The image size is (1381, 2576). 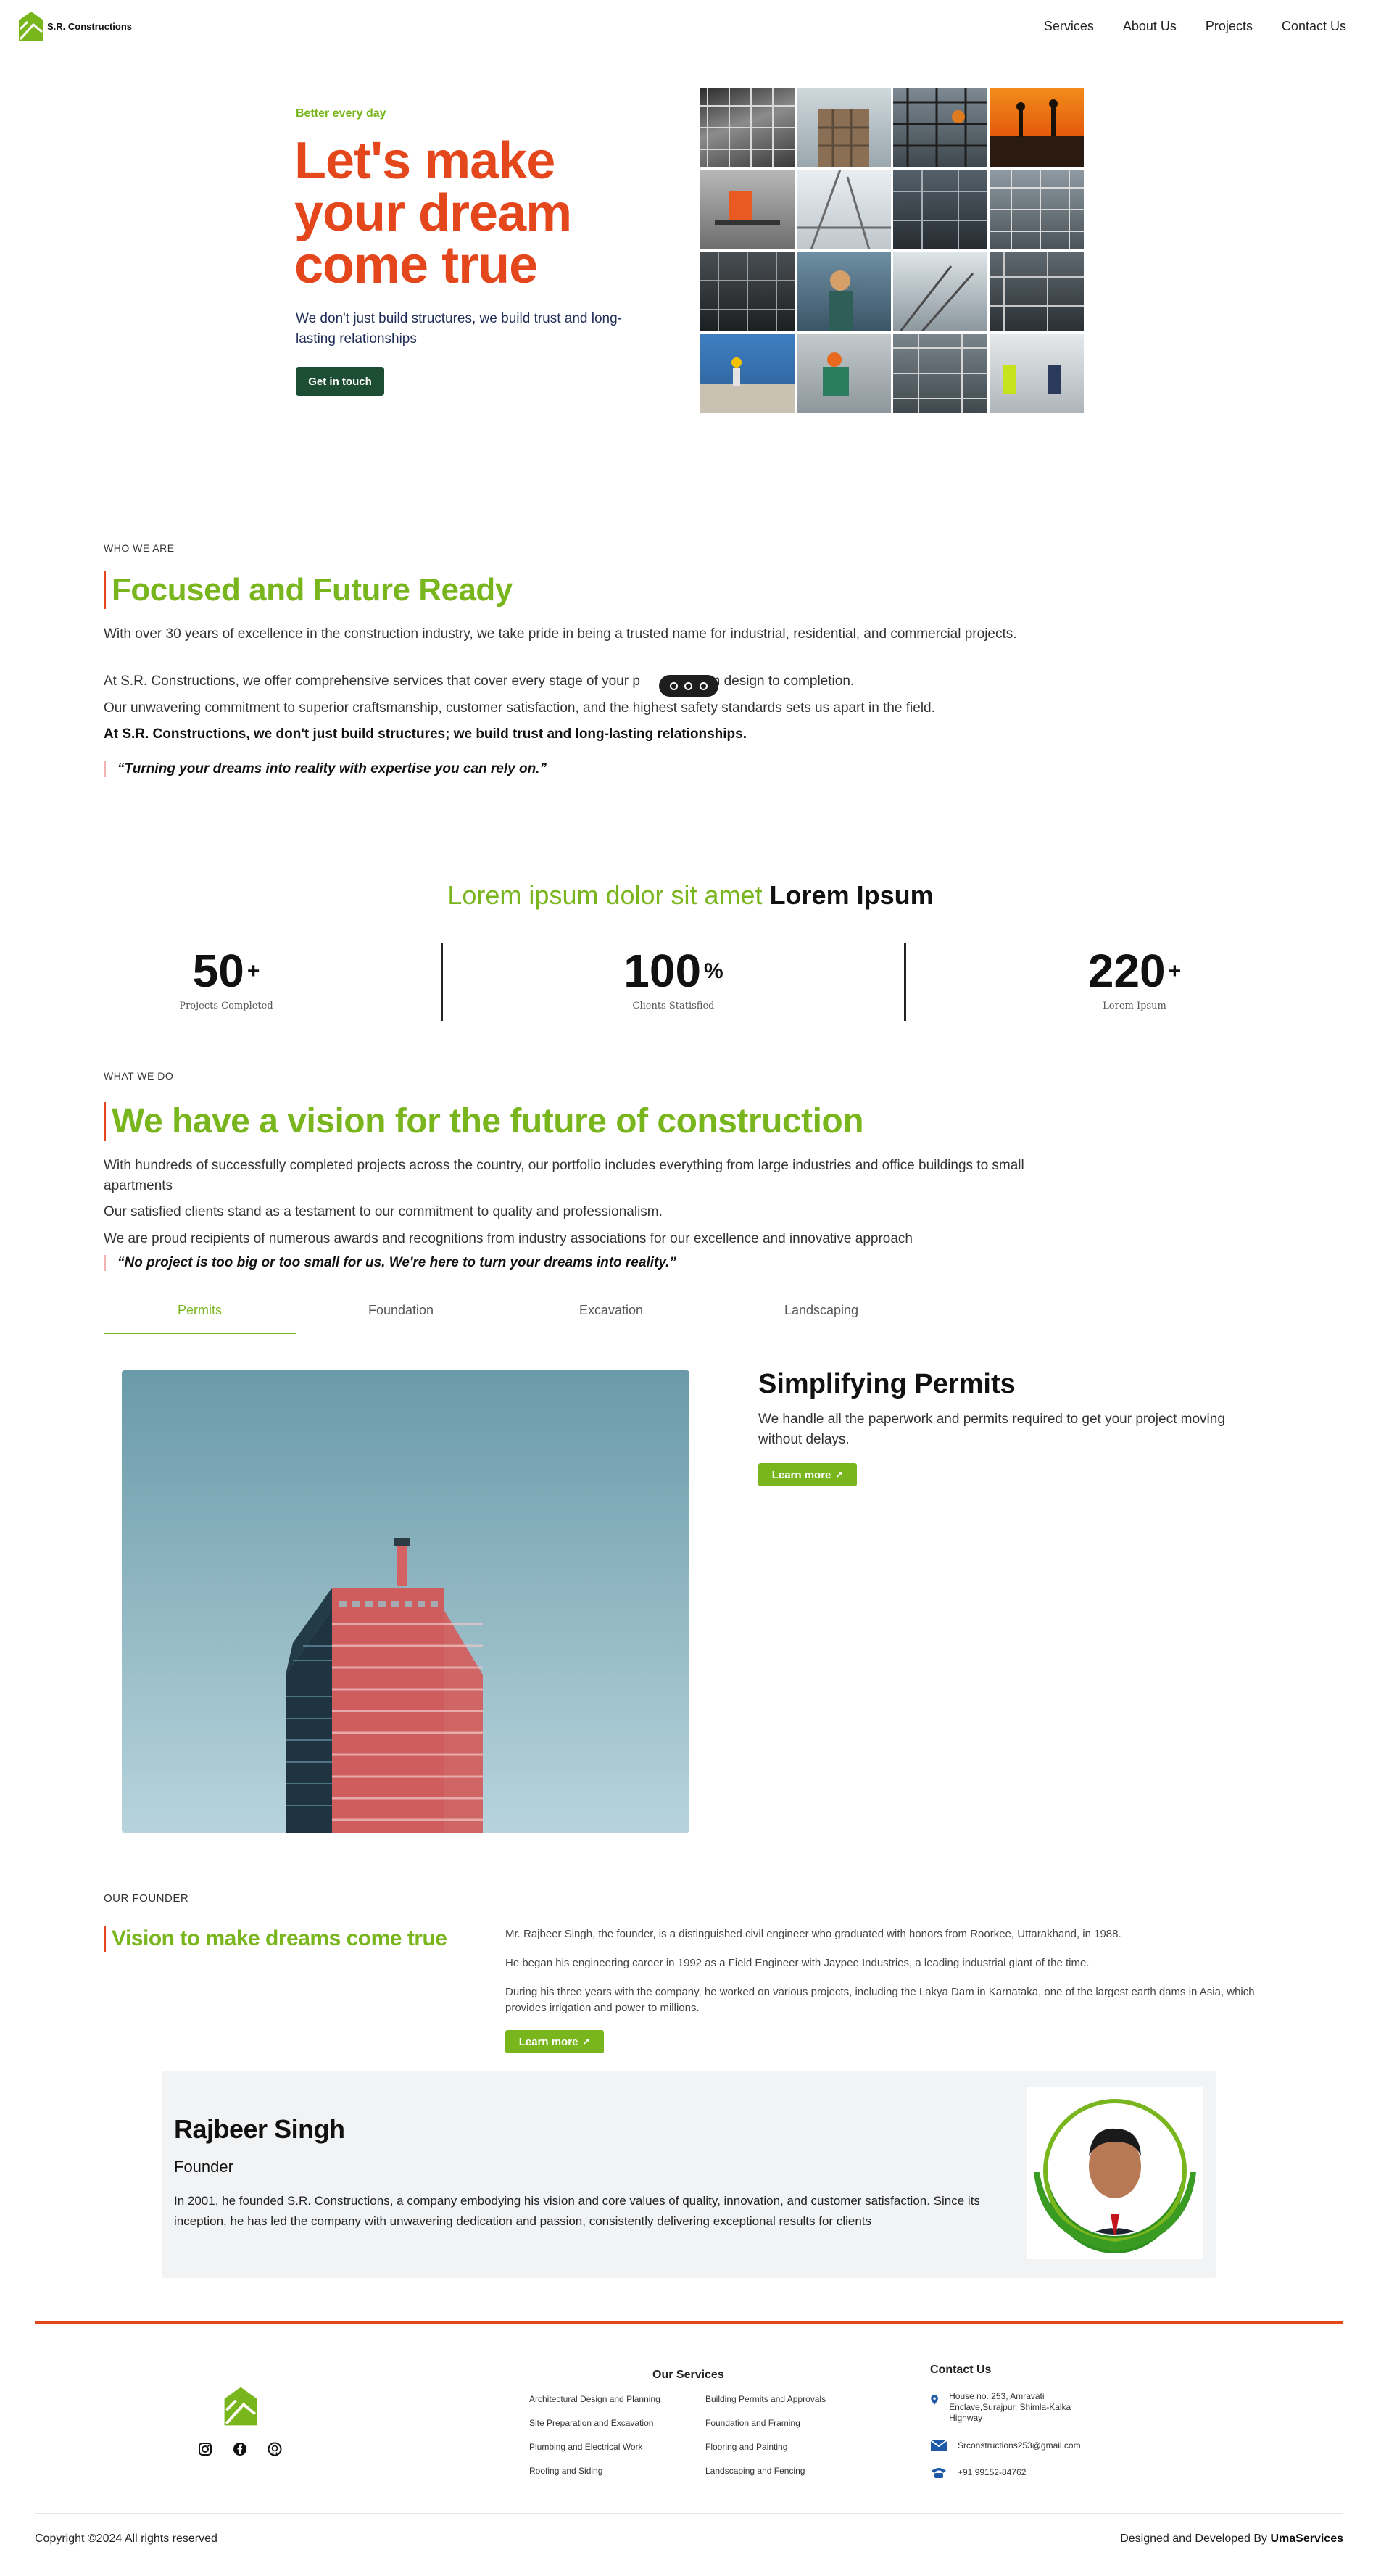 I want to click on footer-logo, so click(x=241, y=2408).